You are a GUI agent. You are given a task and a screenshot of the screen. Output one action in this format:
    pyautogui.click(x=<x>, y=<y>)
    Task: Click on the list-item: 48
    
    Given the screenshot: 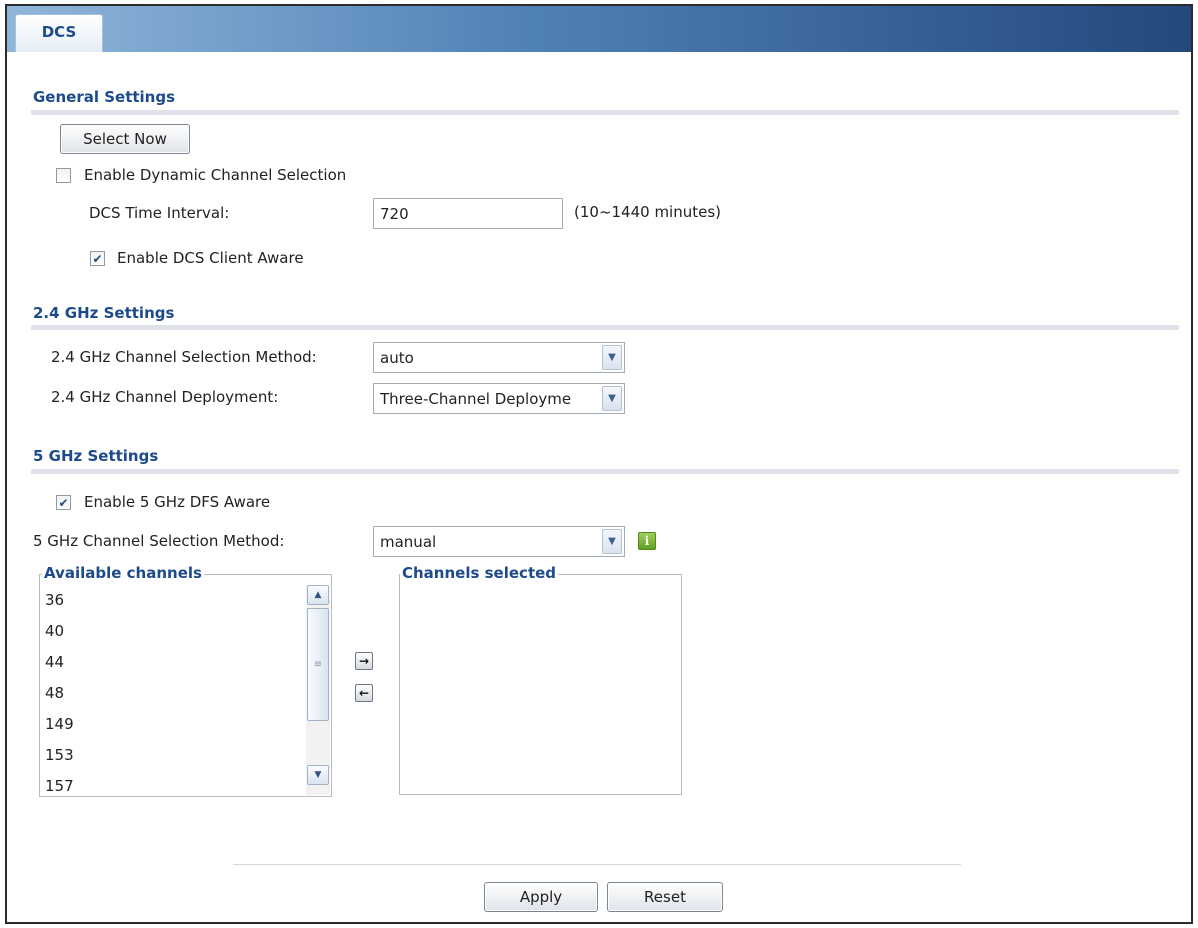 What is the action you would take?
    pyautogui.click(x=59, y=693)
    